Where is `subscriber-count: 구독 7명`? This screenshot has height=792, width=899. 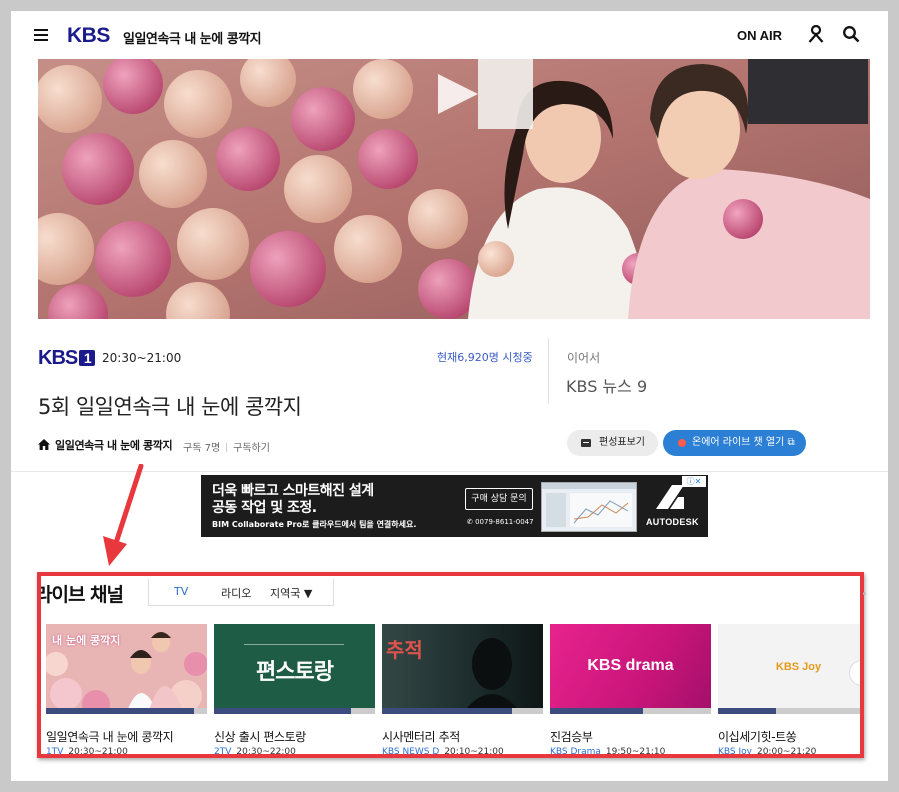 subscriber-count: 구독 7명 is located at coordinates (202, 448).